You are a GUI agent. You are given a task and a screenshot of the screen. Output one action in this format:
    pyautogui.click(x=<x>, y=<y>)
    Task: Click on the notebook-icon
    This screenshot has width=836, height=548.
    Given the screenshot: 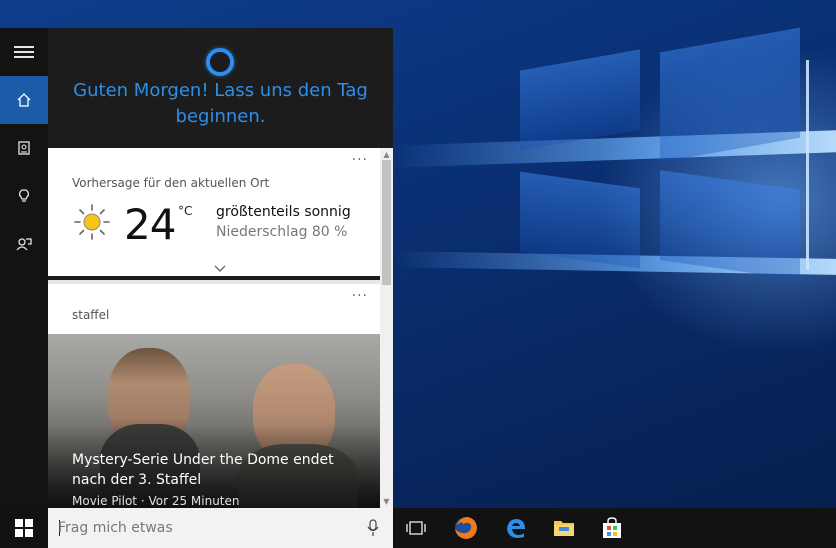 What is the action you would take?
    pyautogui.click(x=24, y=148)
    